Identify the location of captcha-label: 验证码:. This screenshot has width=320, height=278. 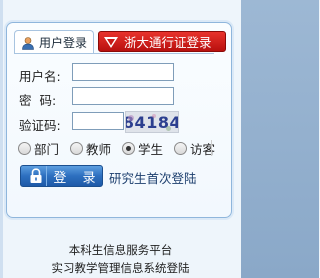
(40, 125).